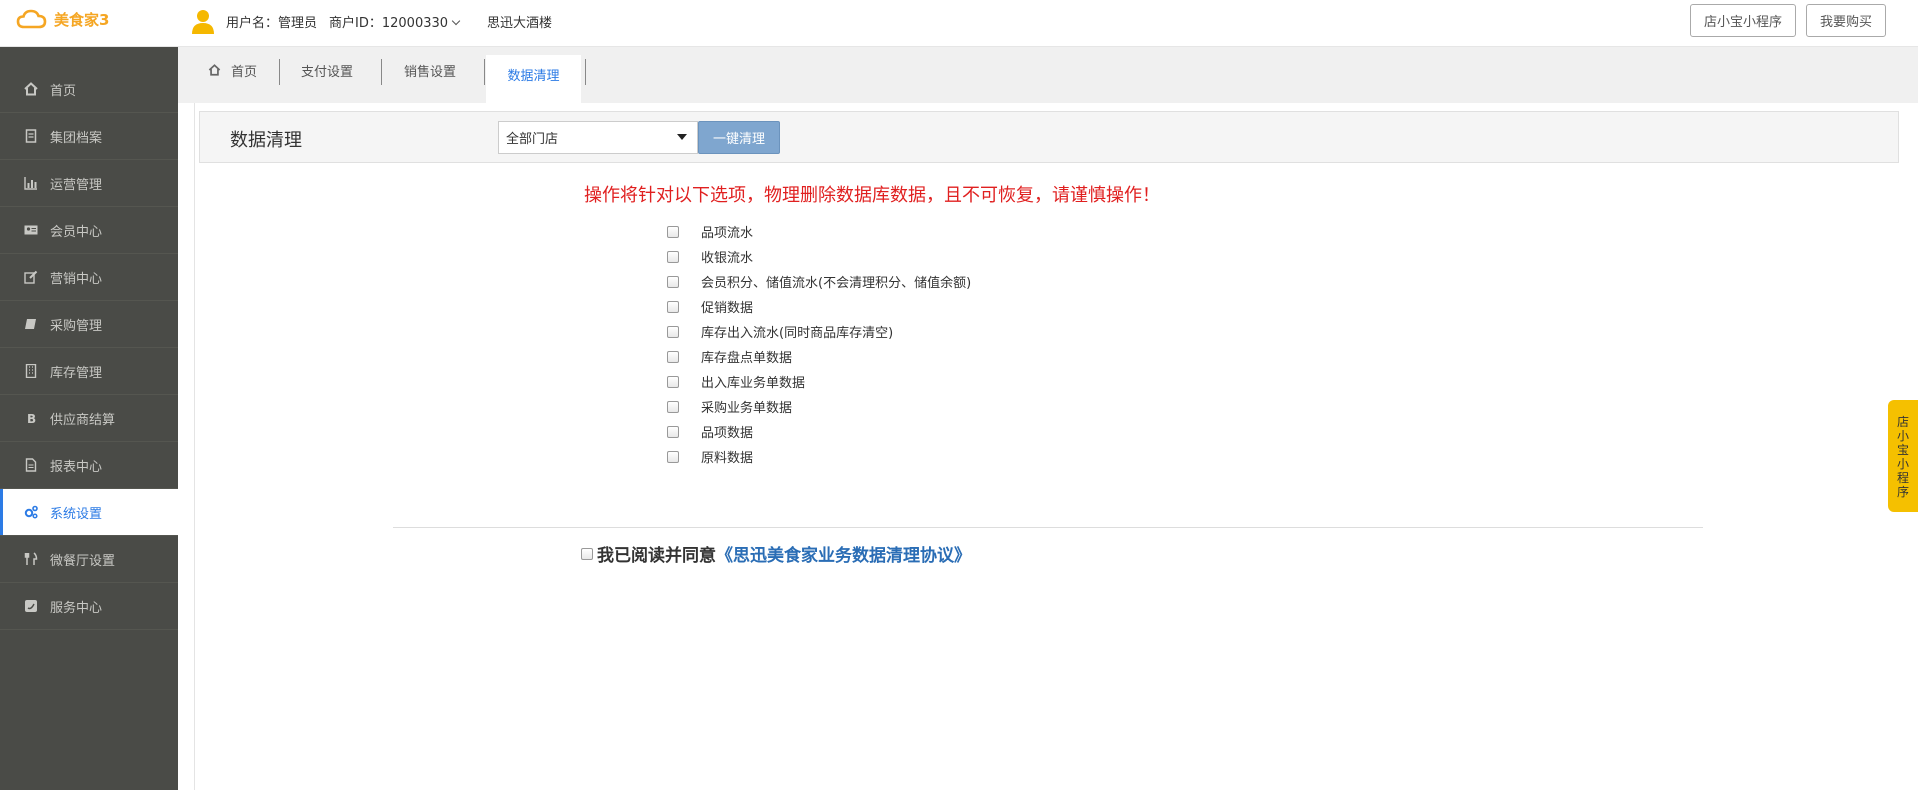 The height and width of the screenshot is (790, 1918). What do you see at coordinates (31, 371) in the screenshot?
I see `building-icon` at bounding box center [31, 371].